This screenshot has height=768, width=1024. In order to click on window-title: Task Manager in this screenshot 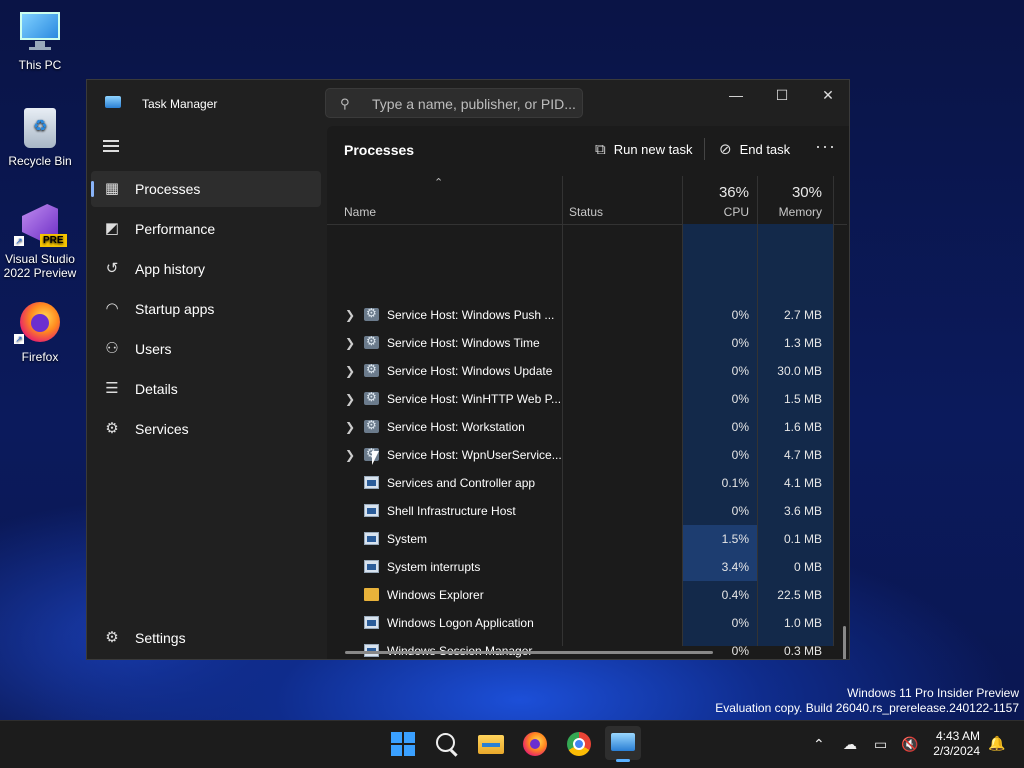, I will do `click(180, 104)`.